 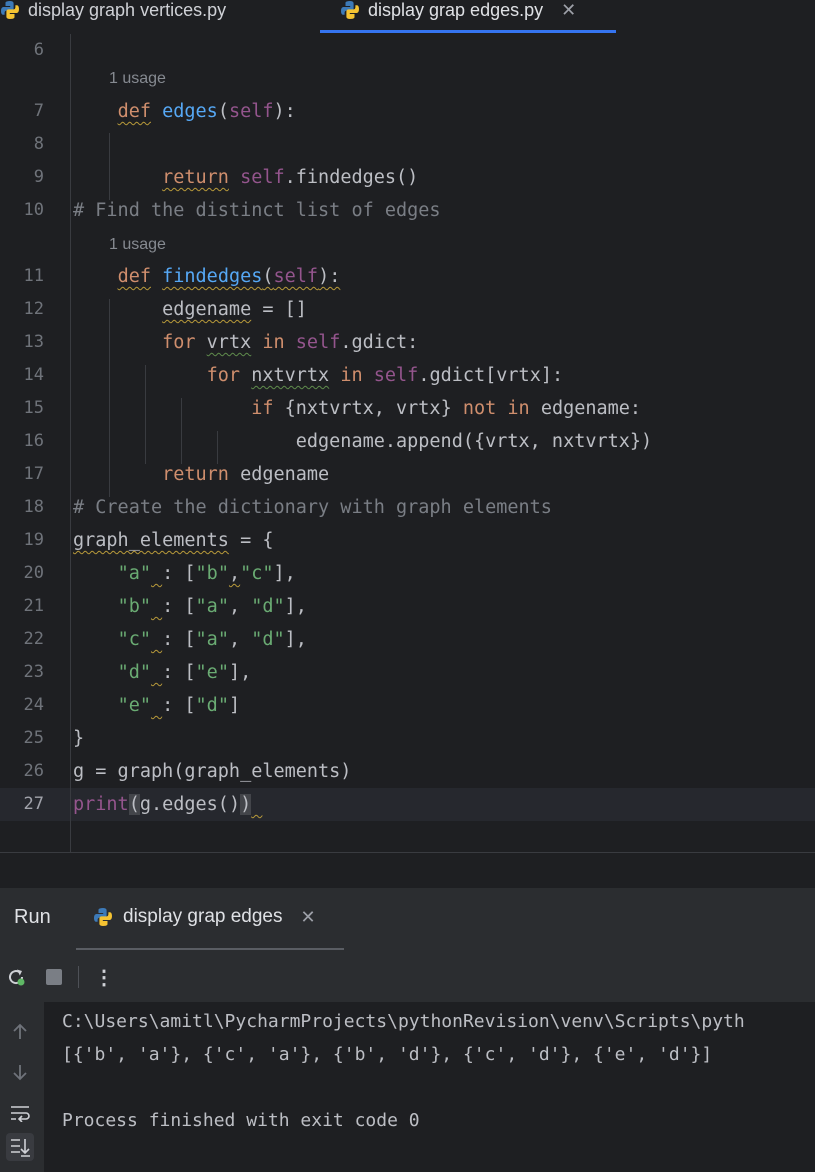 What do you see at coordinates (257, 210) in the screenshot?
I see `code-comment: # Find the distinct list of edges` at bounding box center [257, 210].